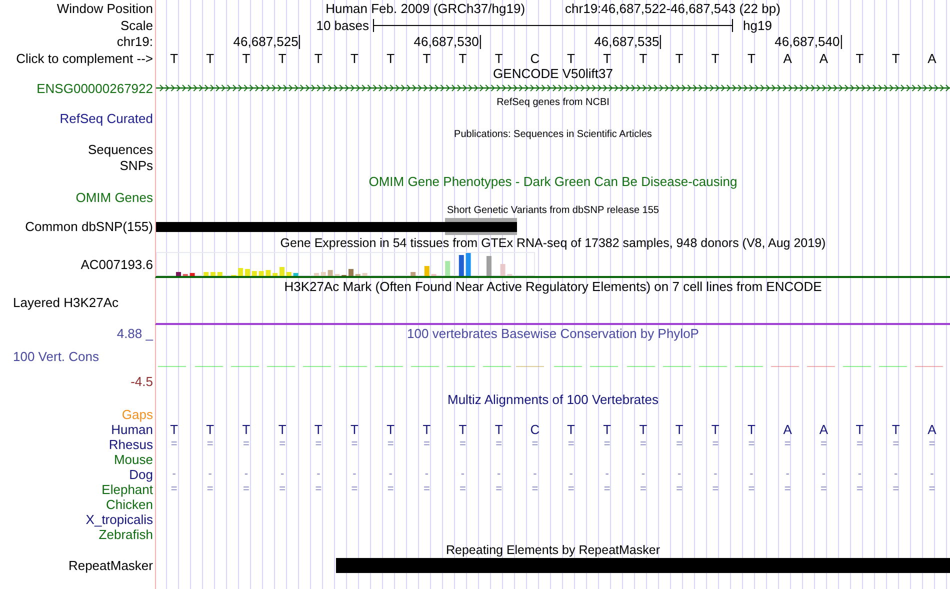 This screenshot has width=950, height=589. Describe the element at coordinates (553, 103) in the screenshot. I see `track-title: RefSeq genes from NCBI` at that location.